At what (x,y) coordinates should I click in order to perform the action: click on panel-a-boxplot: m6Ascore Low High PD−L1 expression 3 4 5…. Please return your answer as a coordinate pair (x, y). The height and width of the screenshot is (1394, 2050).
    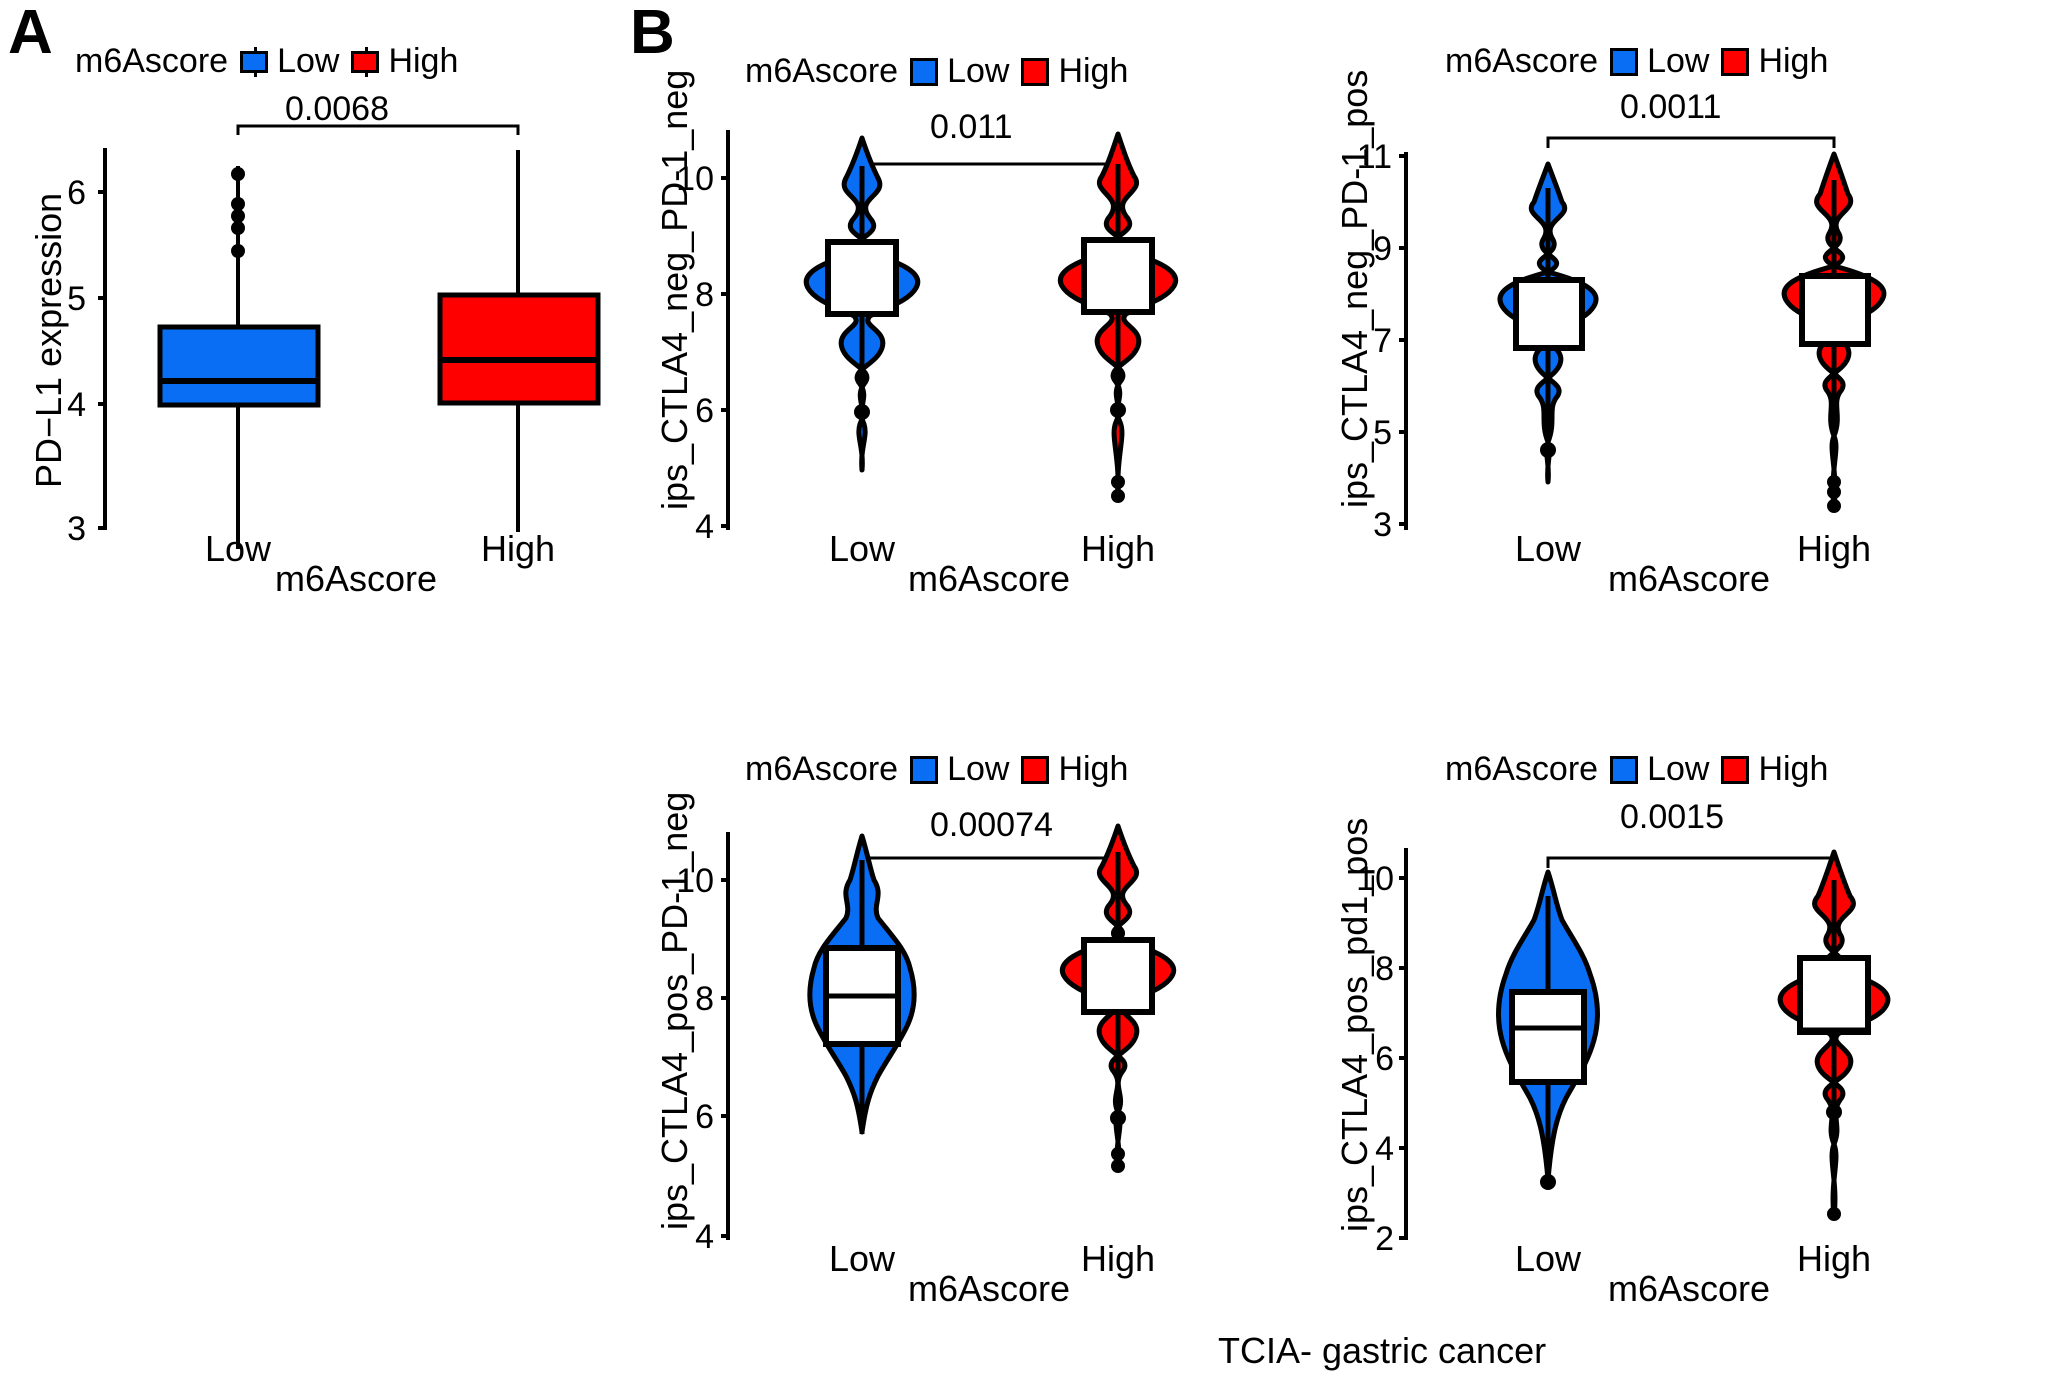
    Looking at the image, I should click on (320, 314).